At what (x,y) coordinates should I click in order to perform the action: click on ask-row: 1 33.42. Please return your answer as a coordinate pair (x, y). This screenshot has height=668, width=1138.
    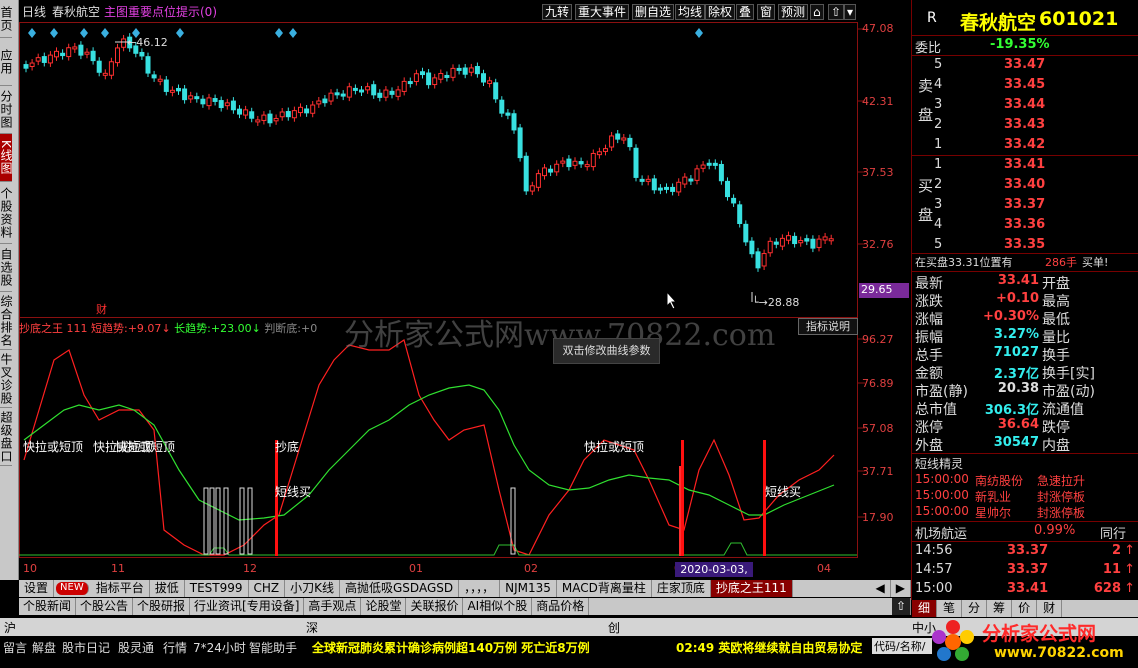
    Looking at the image, I should click on (1025, 146).